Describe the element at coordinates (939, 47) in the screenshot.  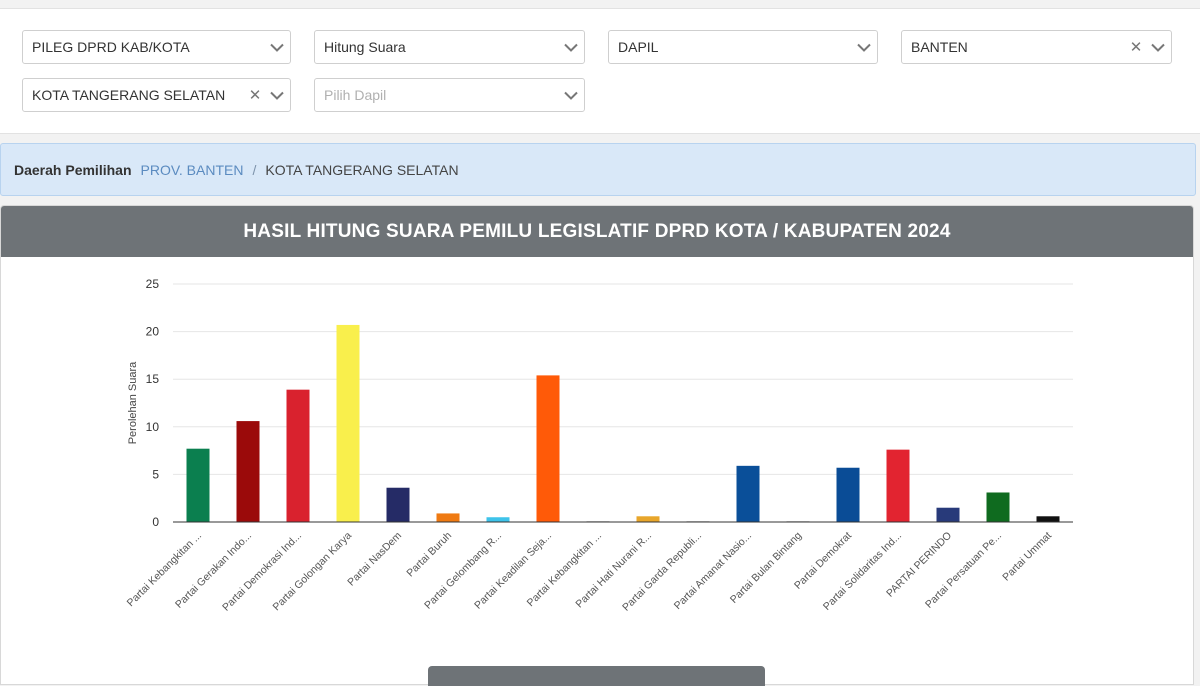
I see `province-value: BANTEN` at that location.